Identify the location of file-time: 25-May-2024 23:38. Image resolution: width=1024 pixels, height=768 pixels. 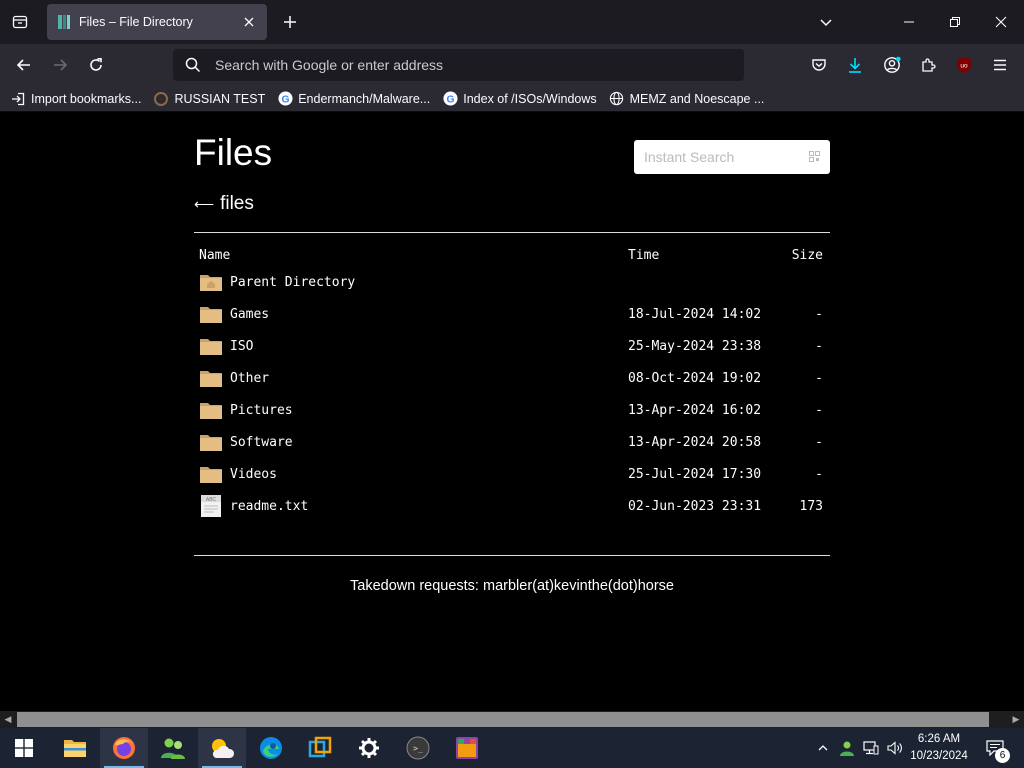
(695, 346).